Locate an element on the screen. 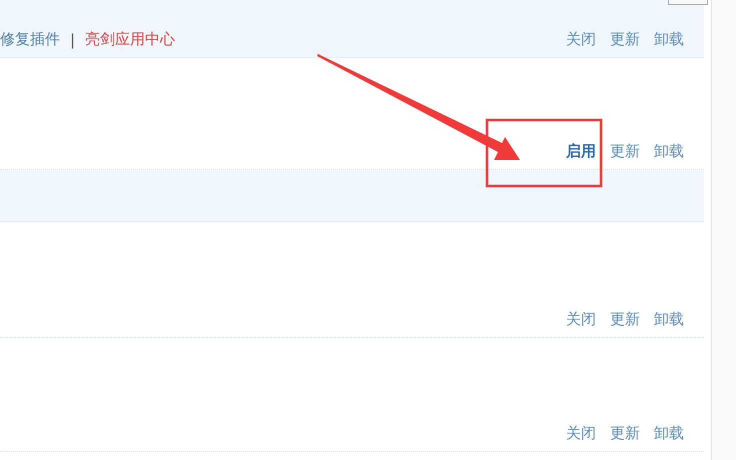 This screenshot has height=460, width=736. link: 修复插件 is located at coordinates (30, 39).